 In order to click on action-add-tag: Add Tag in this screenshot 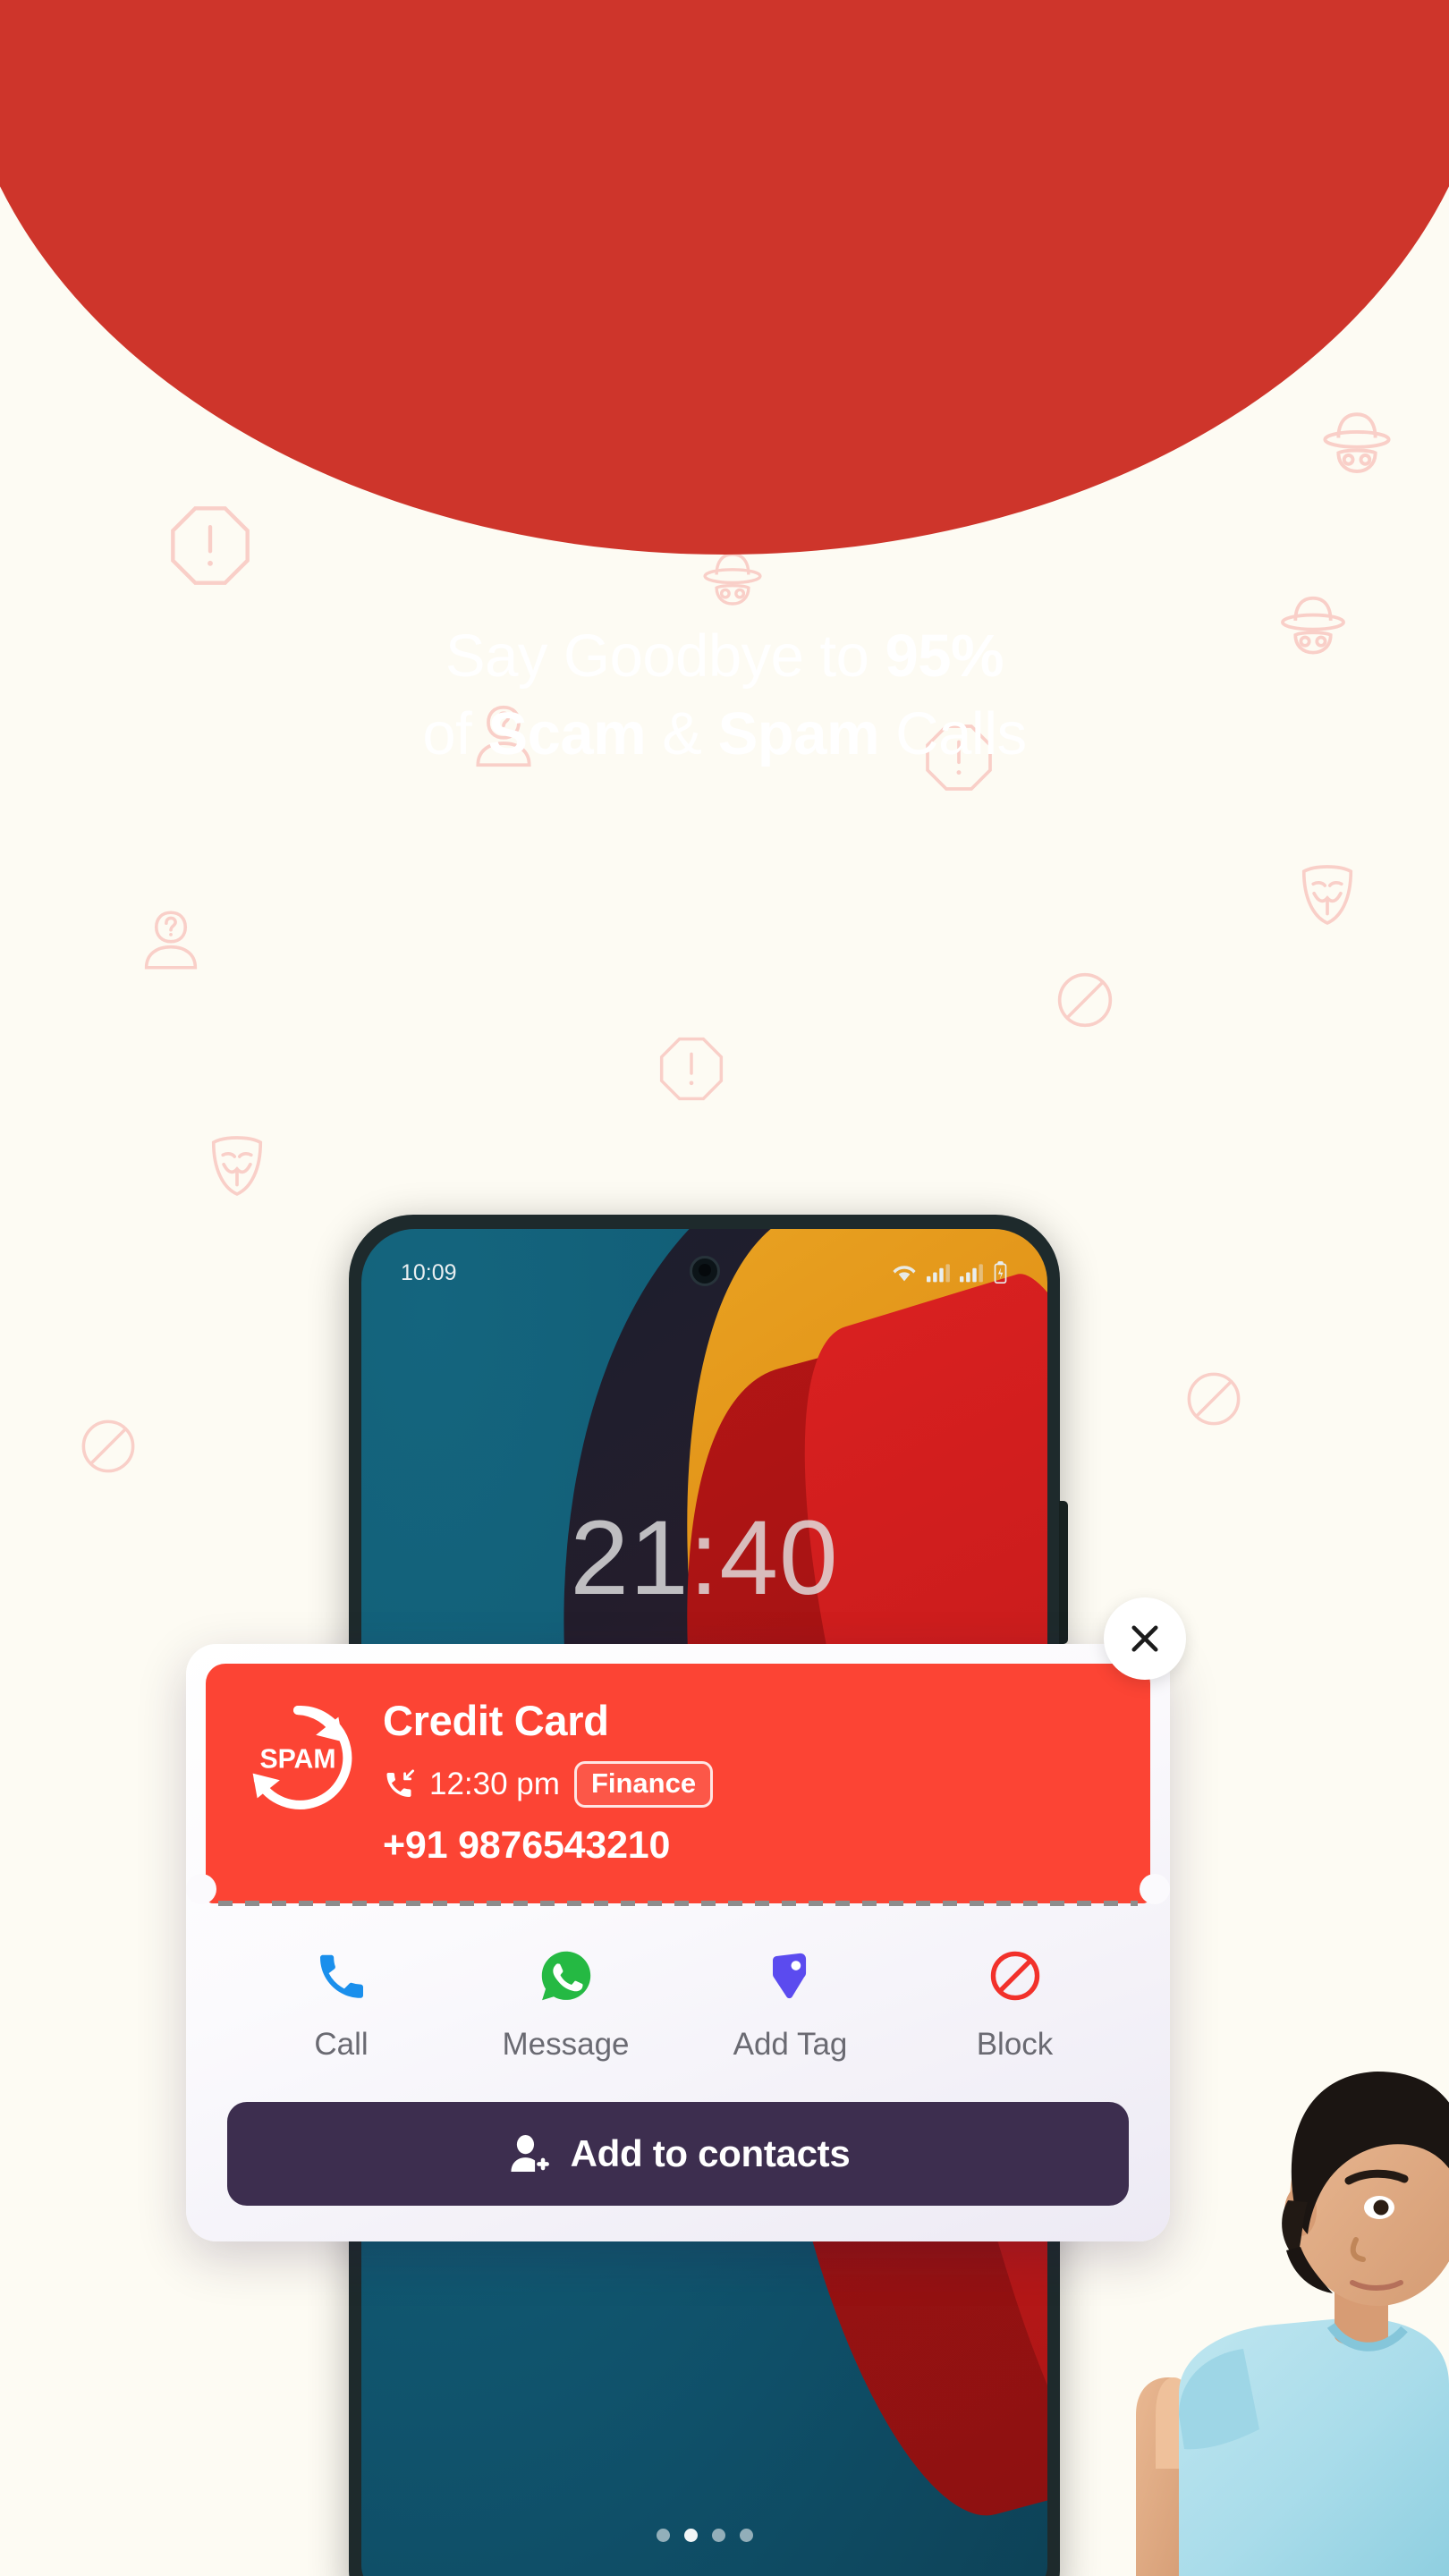, I will do `click(790, 2001)`.